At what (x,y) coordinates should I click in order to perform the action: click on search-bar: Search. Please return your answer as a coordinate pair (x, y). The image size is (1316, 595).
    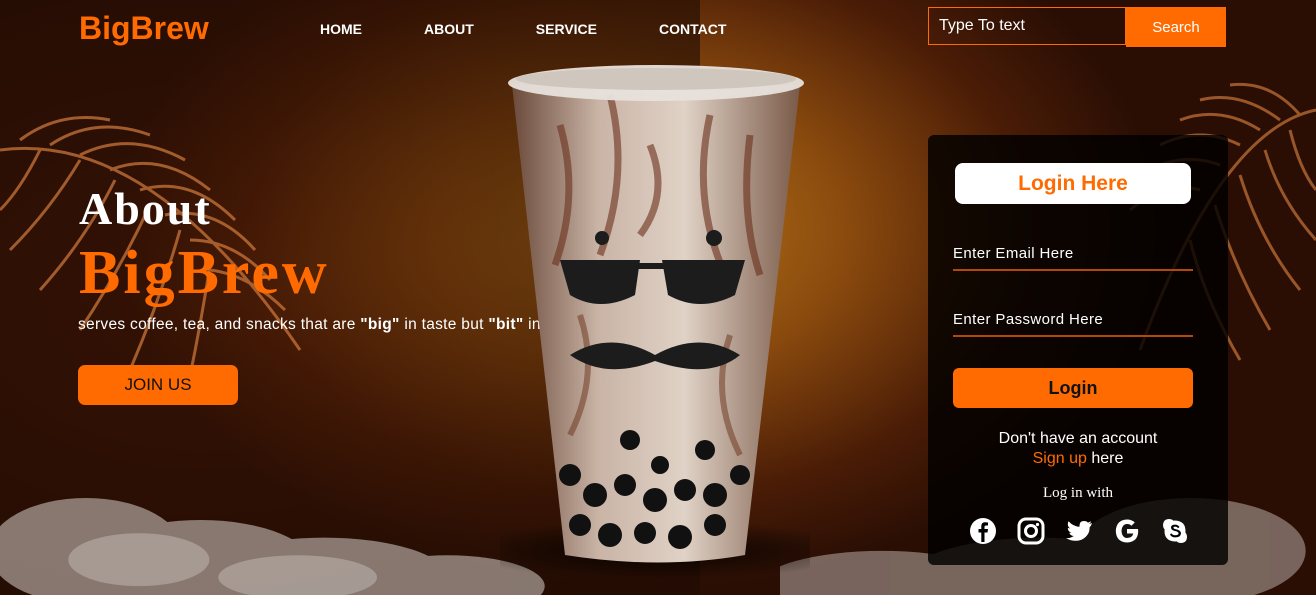
    Looking at the image, I should click on (1078, 27).